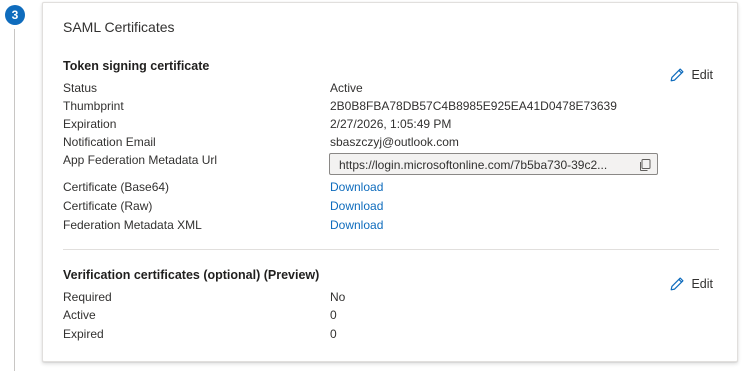 The width and height of the screenshot is (746, 371). I want to click on row-label: Expiration, so click(90, 124).